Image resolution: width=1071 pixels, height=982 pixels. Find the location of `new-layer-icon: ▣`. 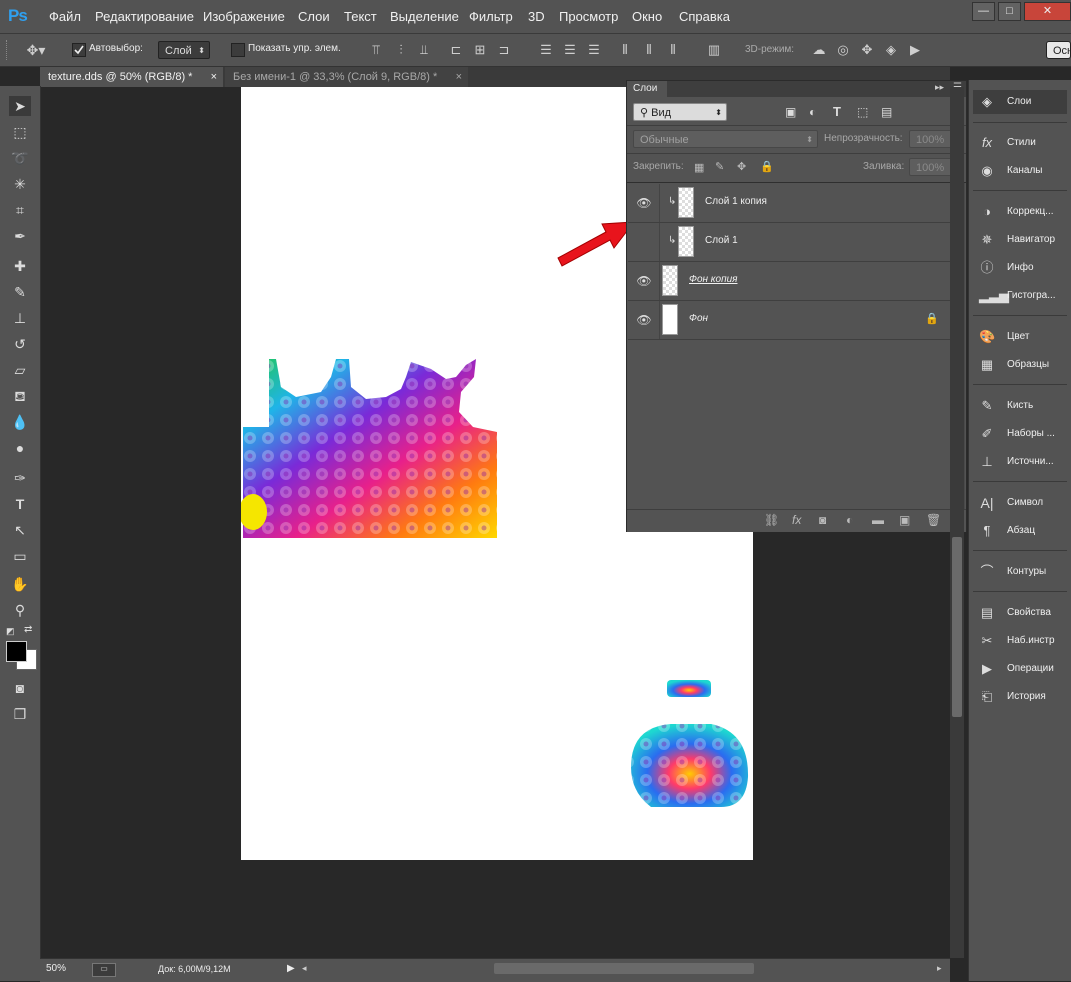

new-layer-icon: ▣ is located at coordinates (904, 520).